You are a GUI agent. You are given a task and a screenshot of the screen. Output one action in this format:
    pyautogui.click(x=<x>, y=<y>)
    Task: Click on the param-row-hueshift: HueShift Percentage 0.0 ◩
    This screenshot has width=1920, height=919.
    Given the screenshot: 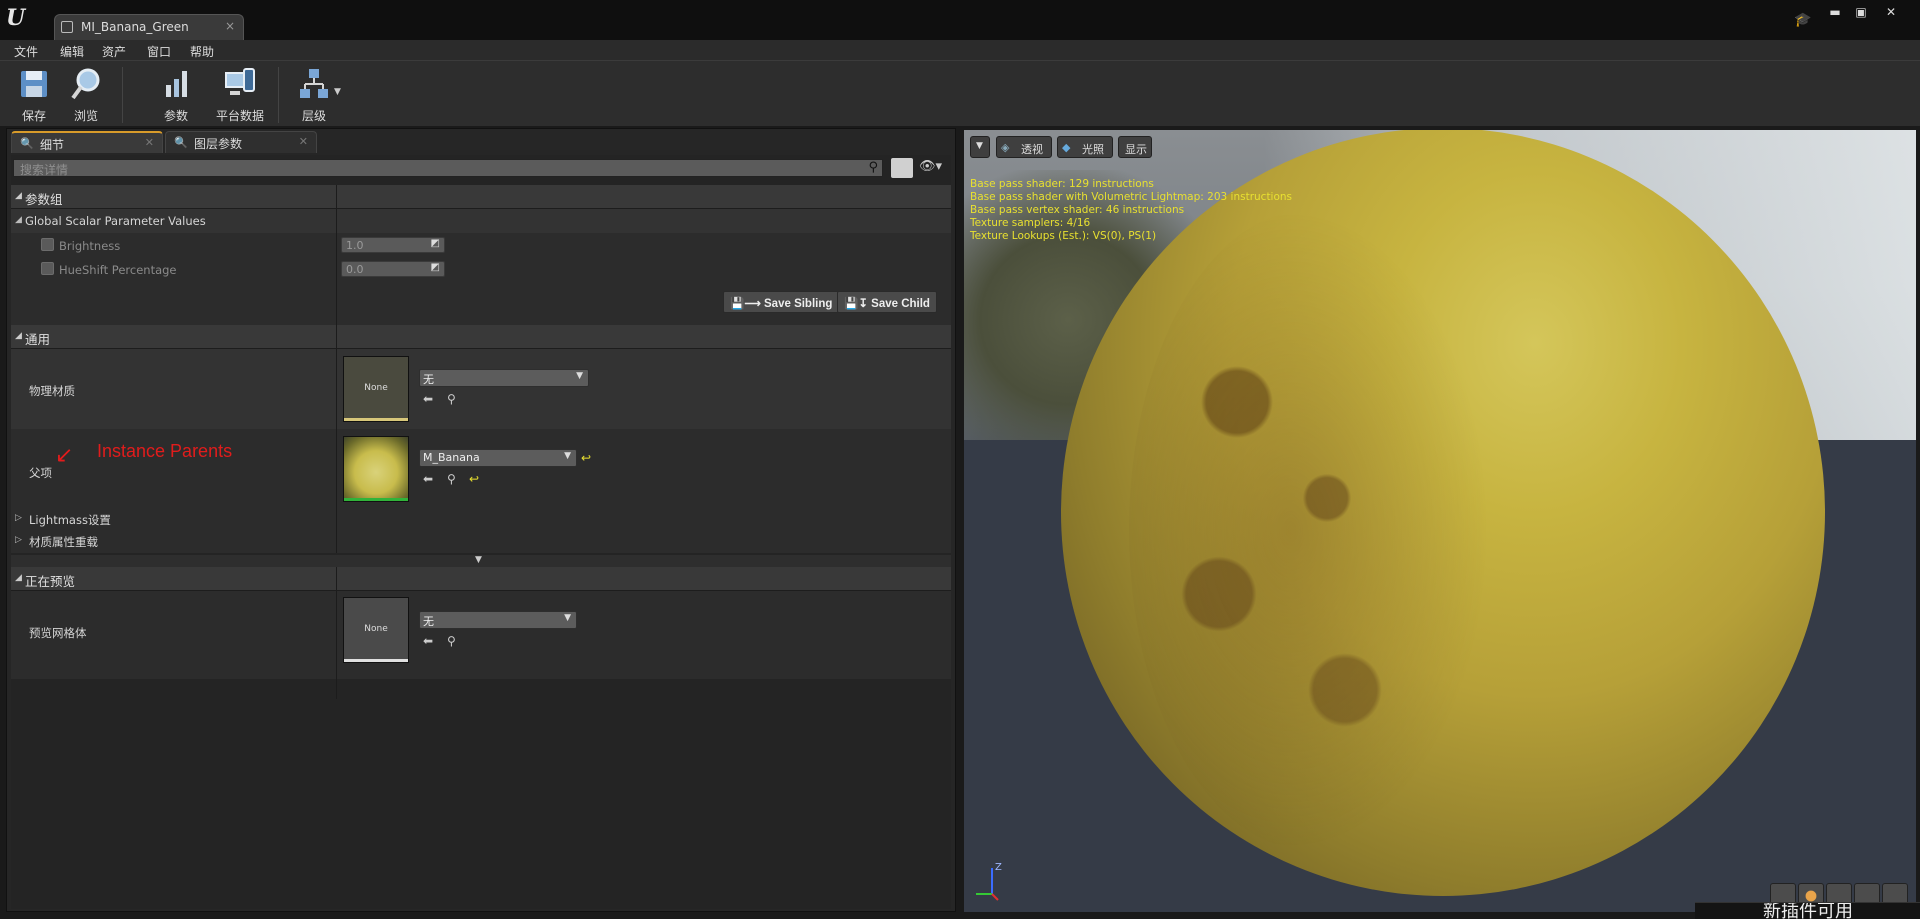 What is the action you would take?
    pyautogui.click(x=481, y=269)
    